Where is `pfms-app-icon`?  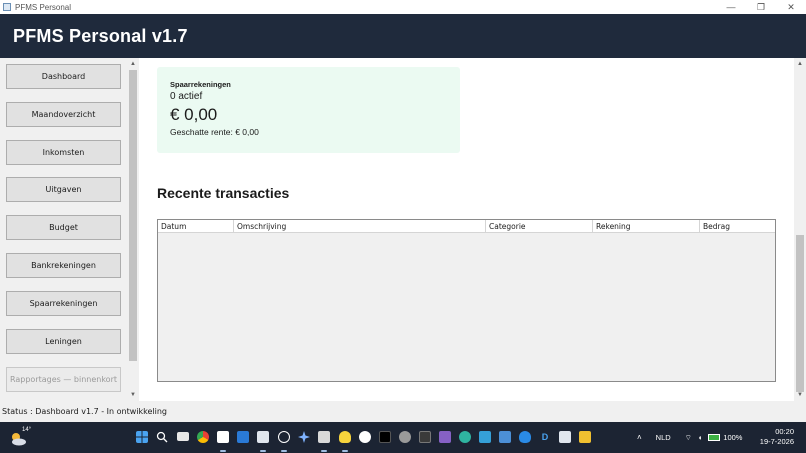
pfms-app-icon is located at coordinates (263, 437).